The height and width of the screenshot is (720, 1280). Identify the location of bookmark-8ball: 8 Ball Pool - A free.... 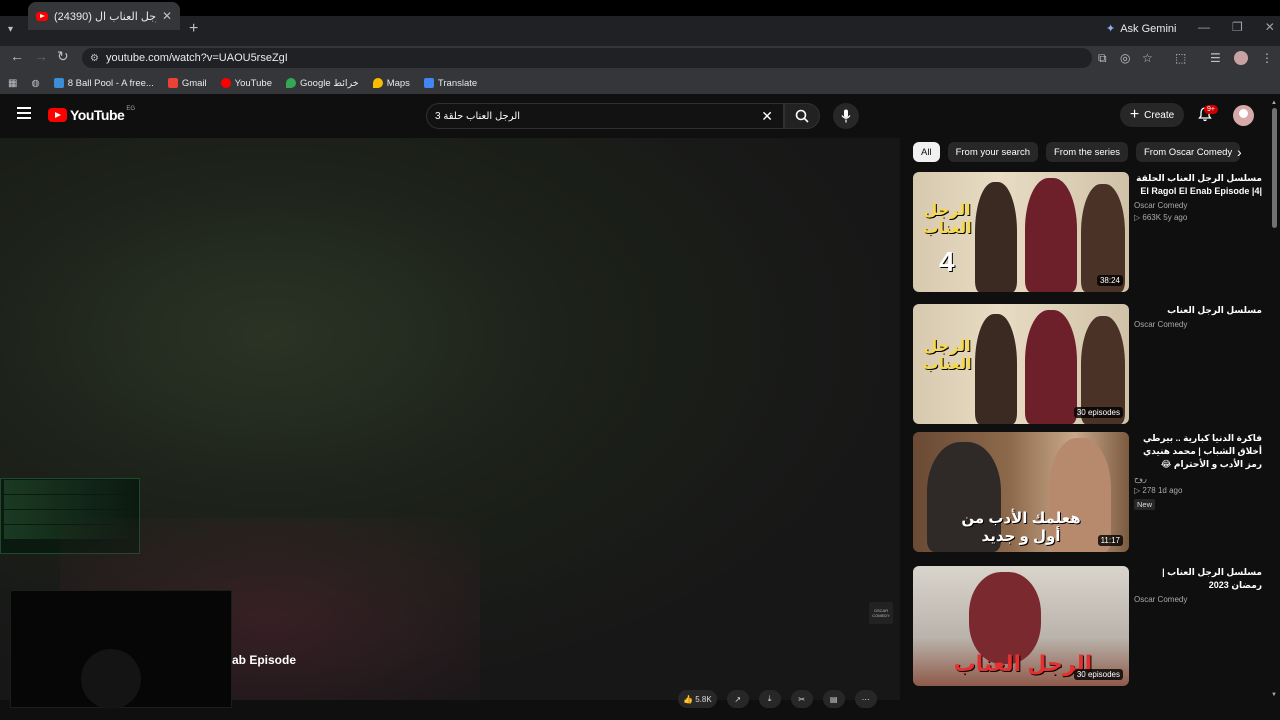
(103, 83).